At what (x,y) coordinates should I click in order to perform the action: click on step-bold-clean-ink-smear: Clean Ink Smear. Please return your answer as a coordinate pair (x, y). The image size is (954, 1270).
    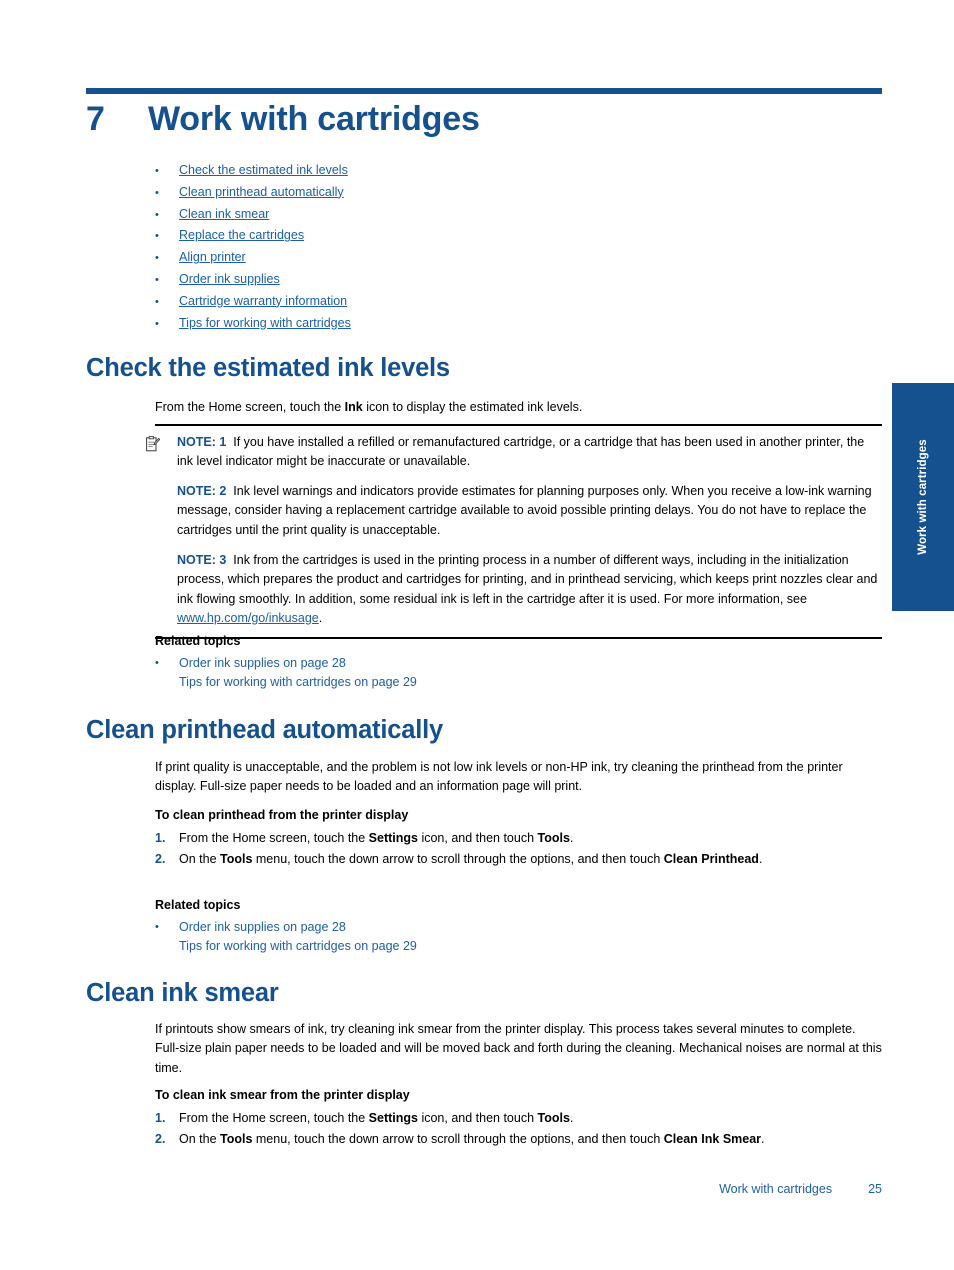
    Looking at the image, I should click on (712, 1138).